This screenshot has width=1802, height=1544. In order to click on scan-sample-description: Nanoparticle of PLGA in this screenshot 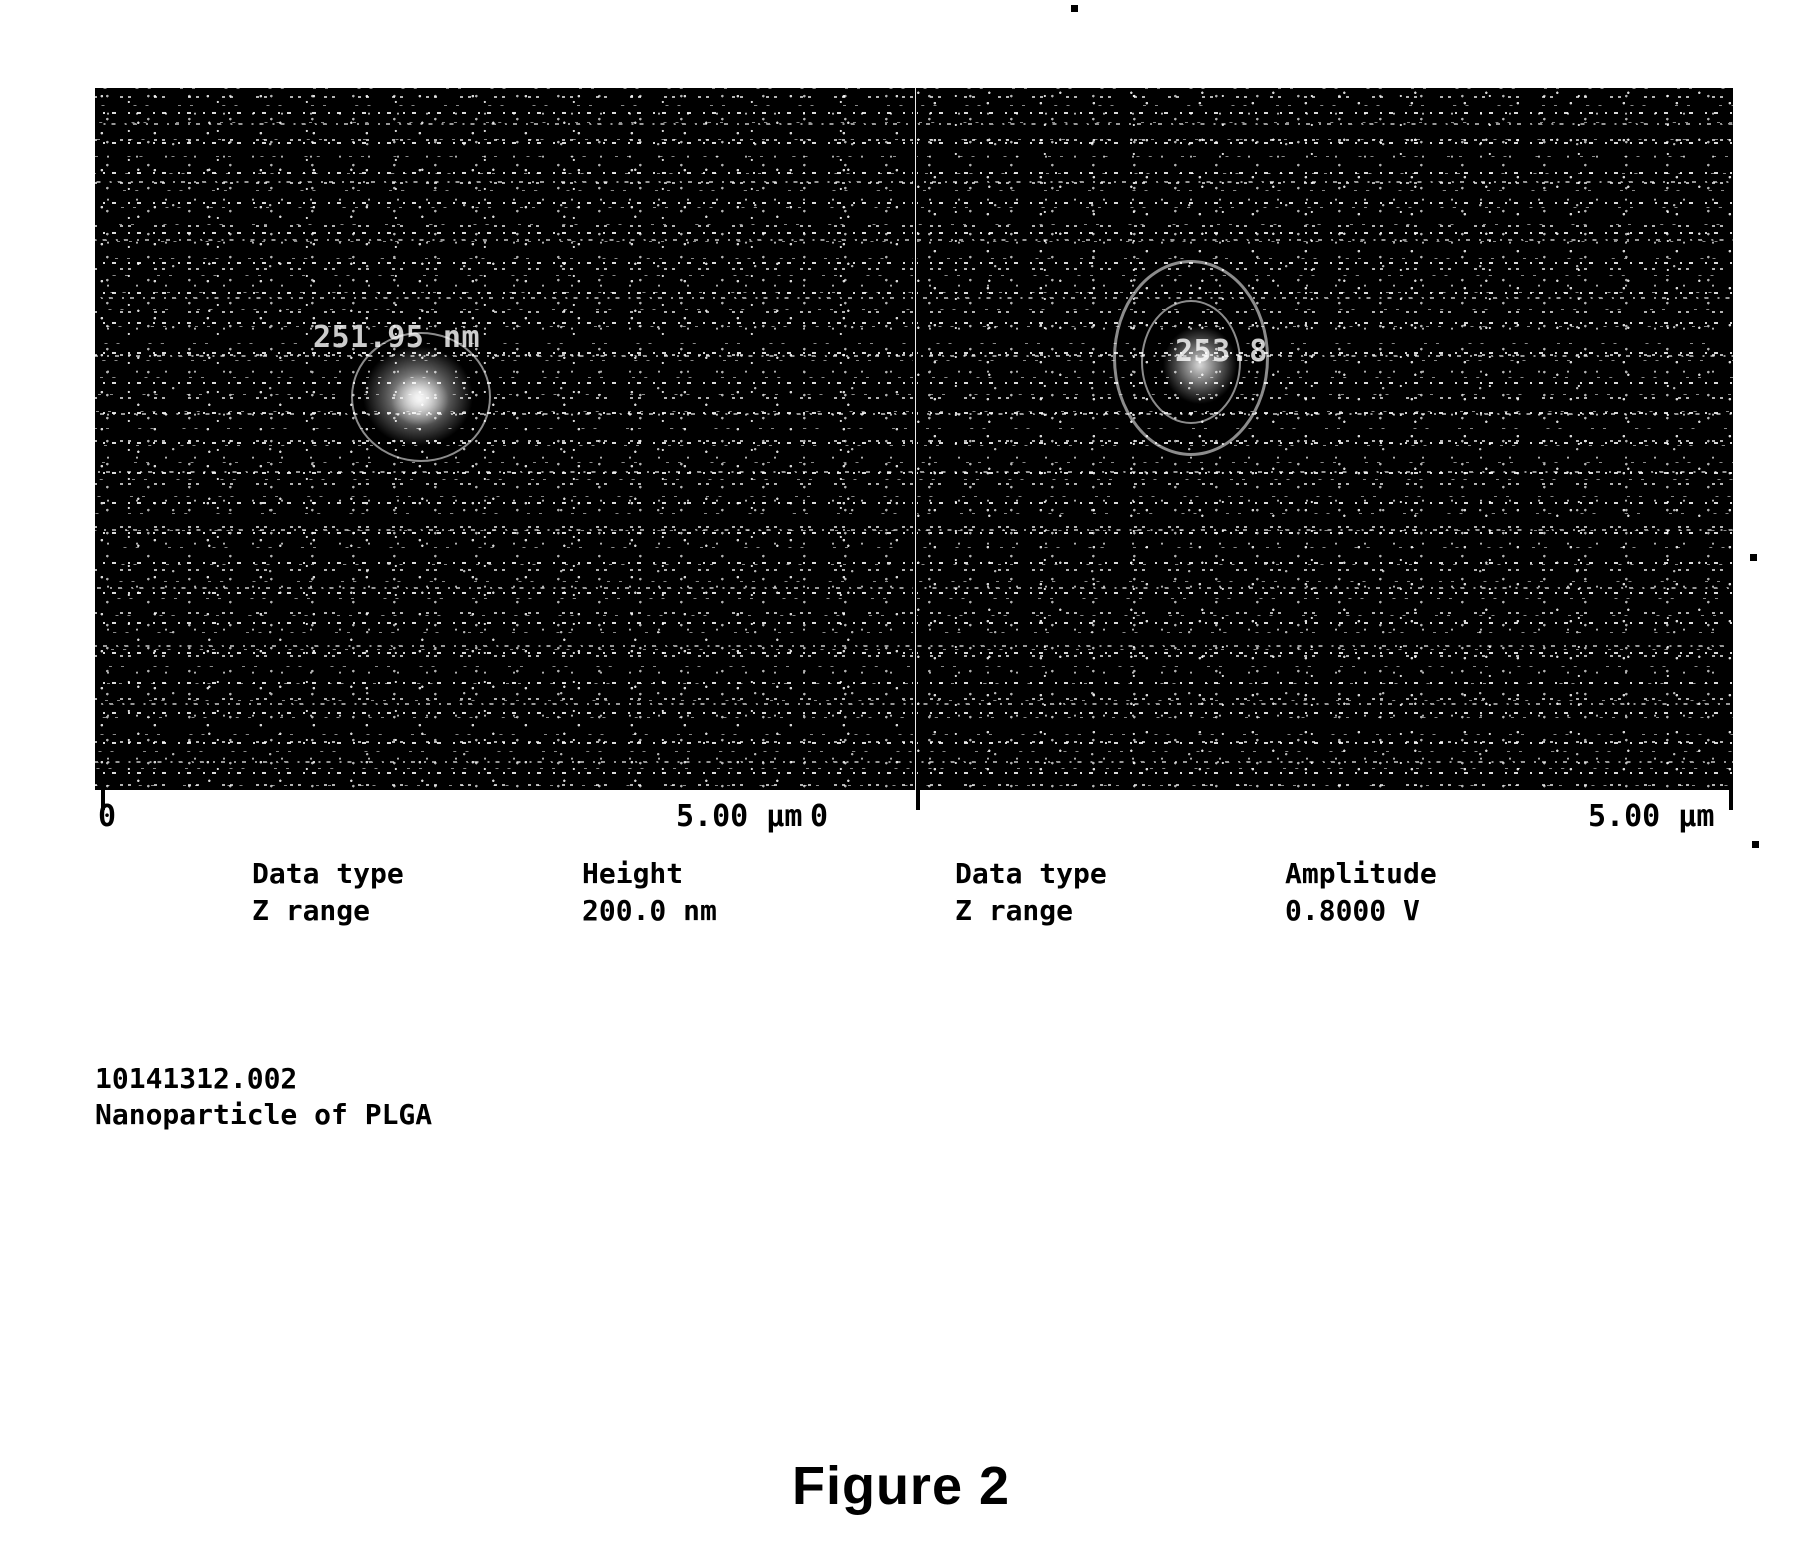, I will do `click(264, 1114)`.